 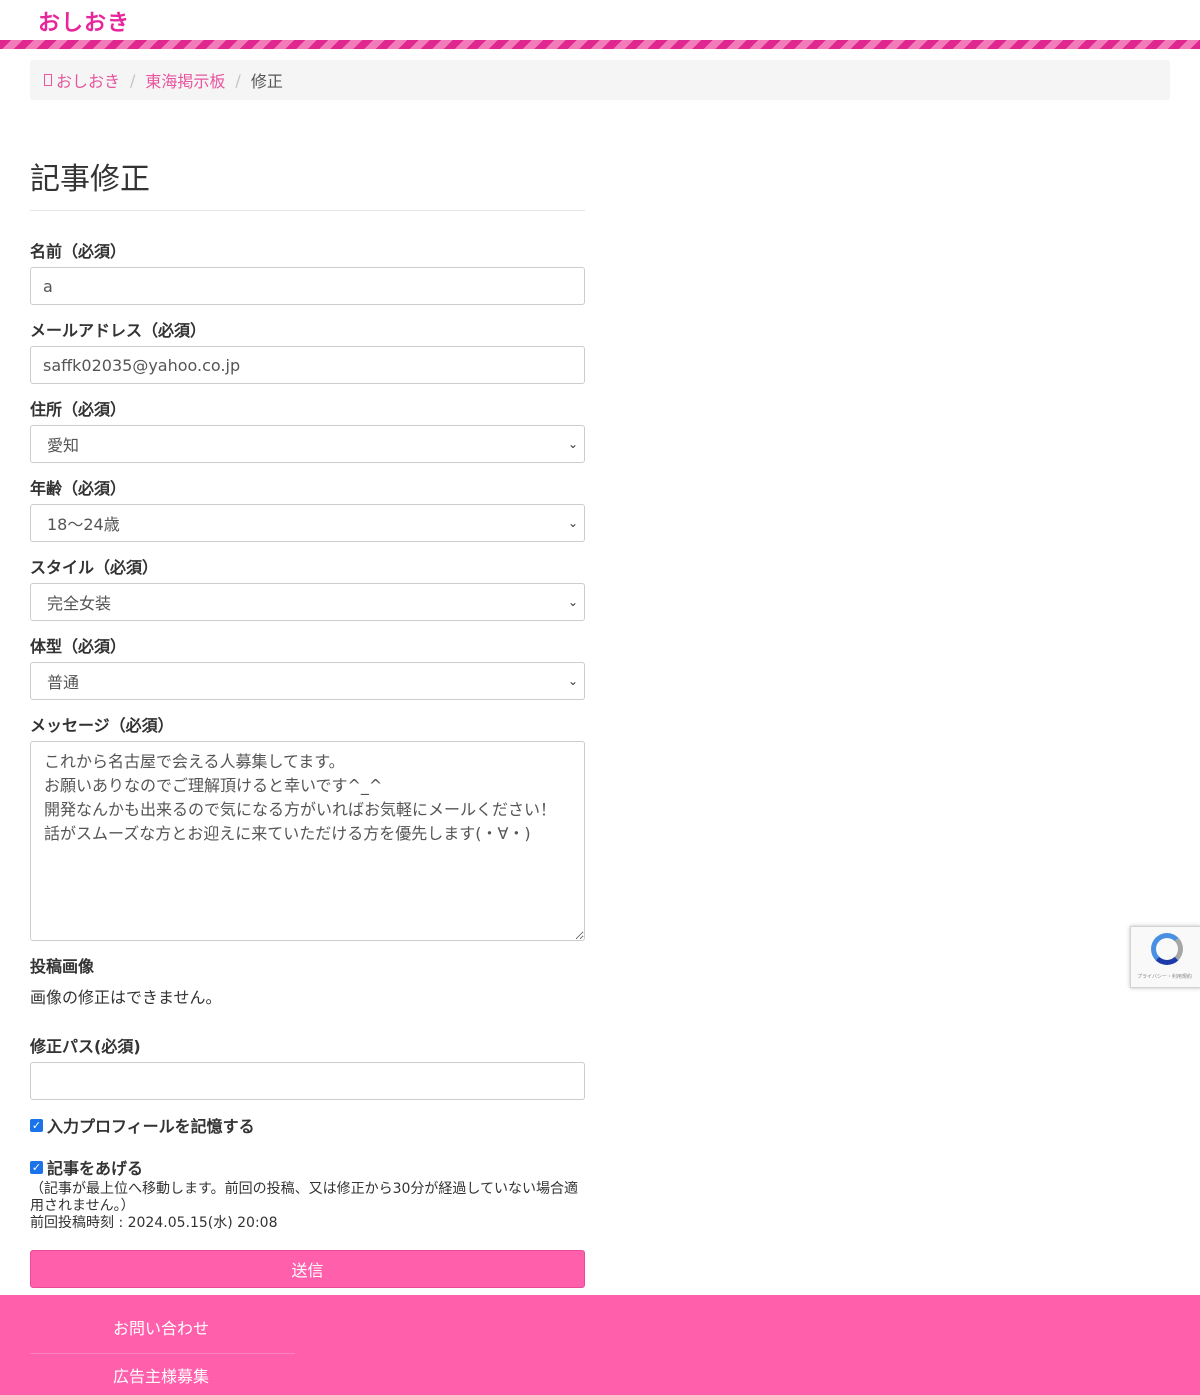 What do you see at coordinates (600, 1345) in the screenshot?
I see `footer: お問い合わせ 広告主様募集` at bounding box center [600, 1345].